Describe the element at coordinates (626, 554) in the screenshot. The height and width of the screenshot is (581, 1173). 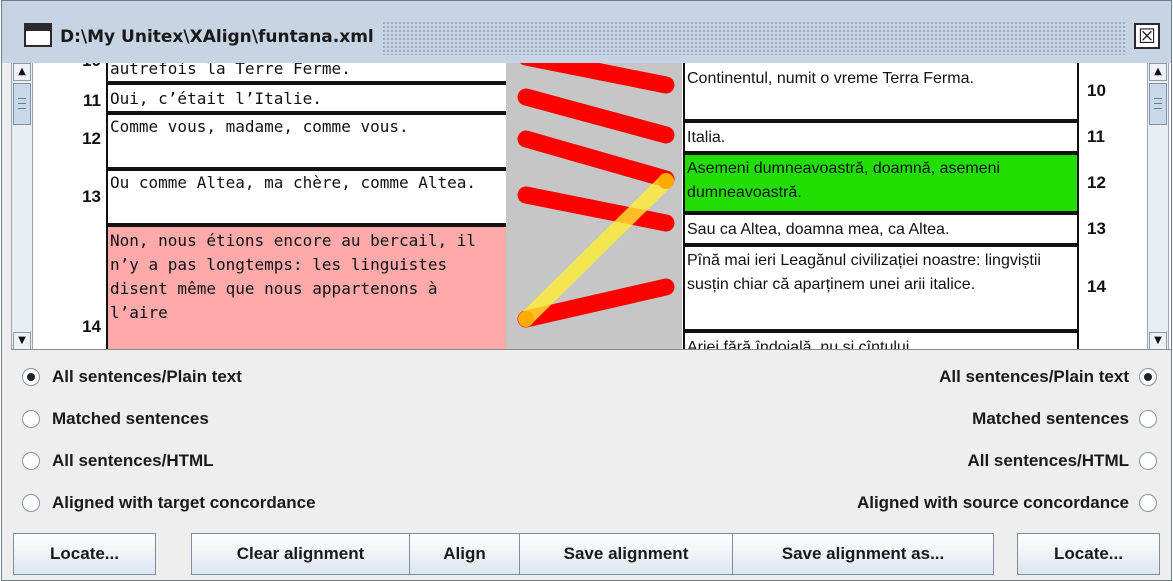
I see `save-alignment-button: Save alignment` at that location.